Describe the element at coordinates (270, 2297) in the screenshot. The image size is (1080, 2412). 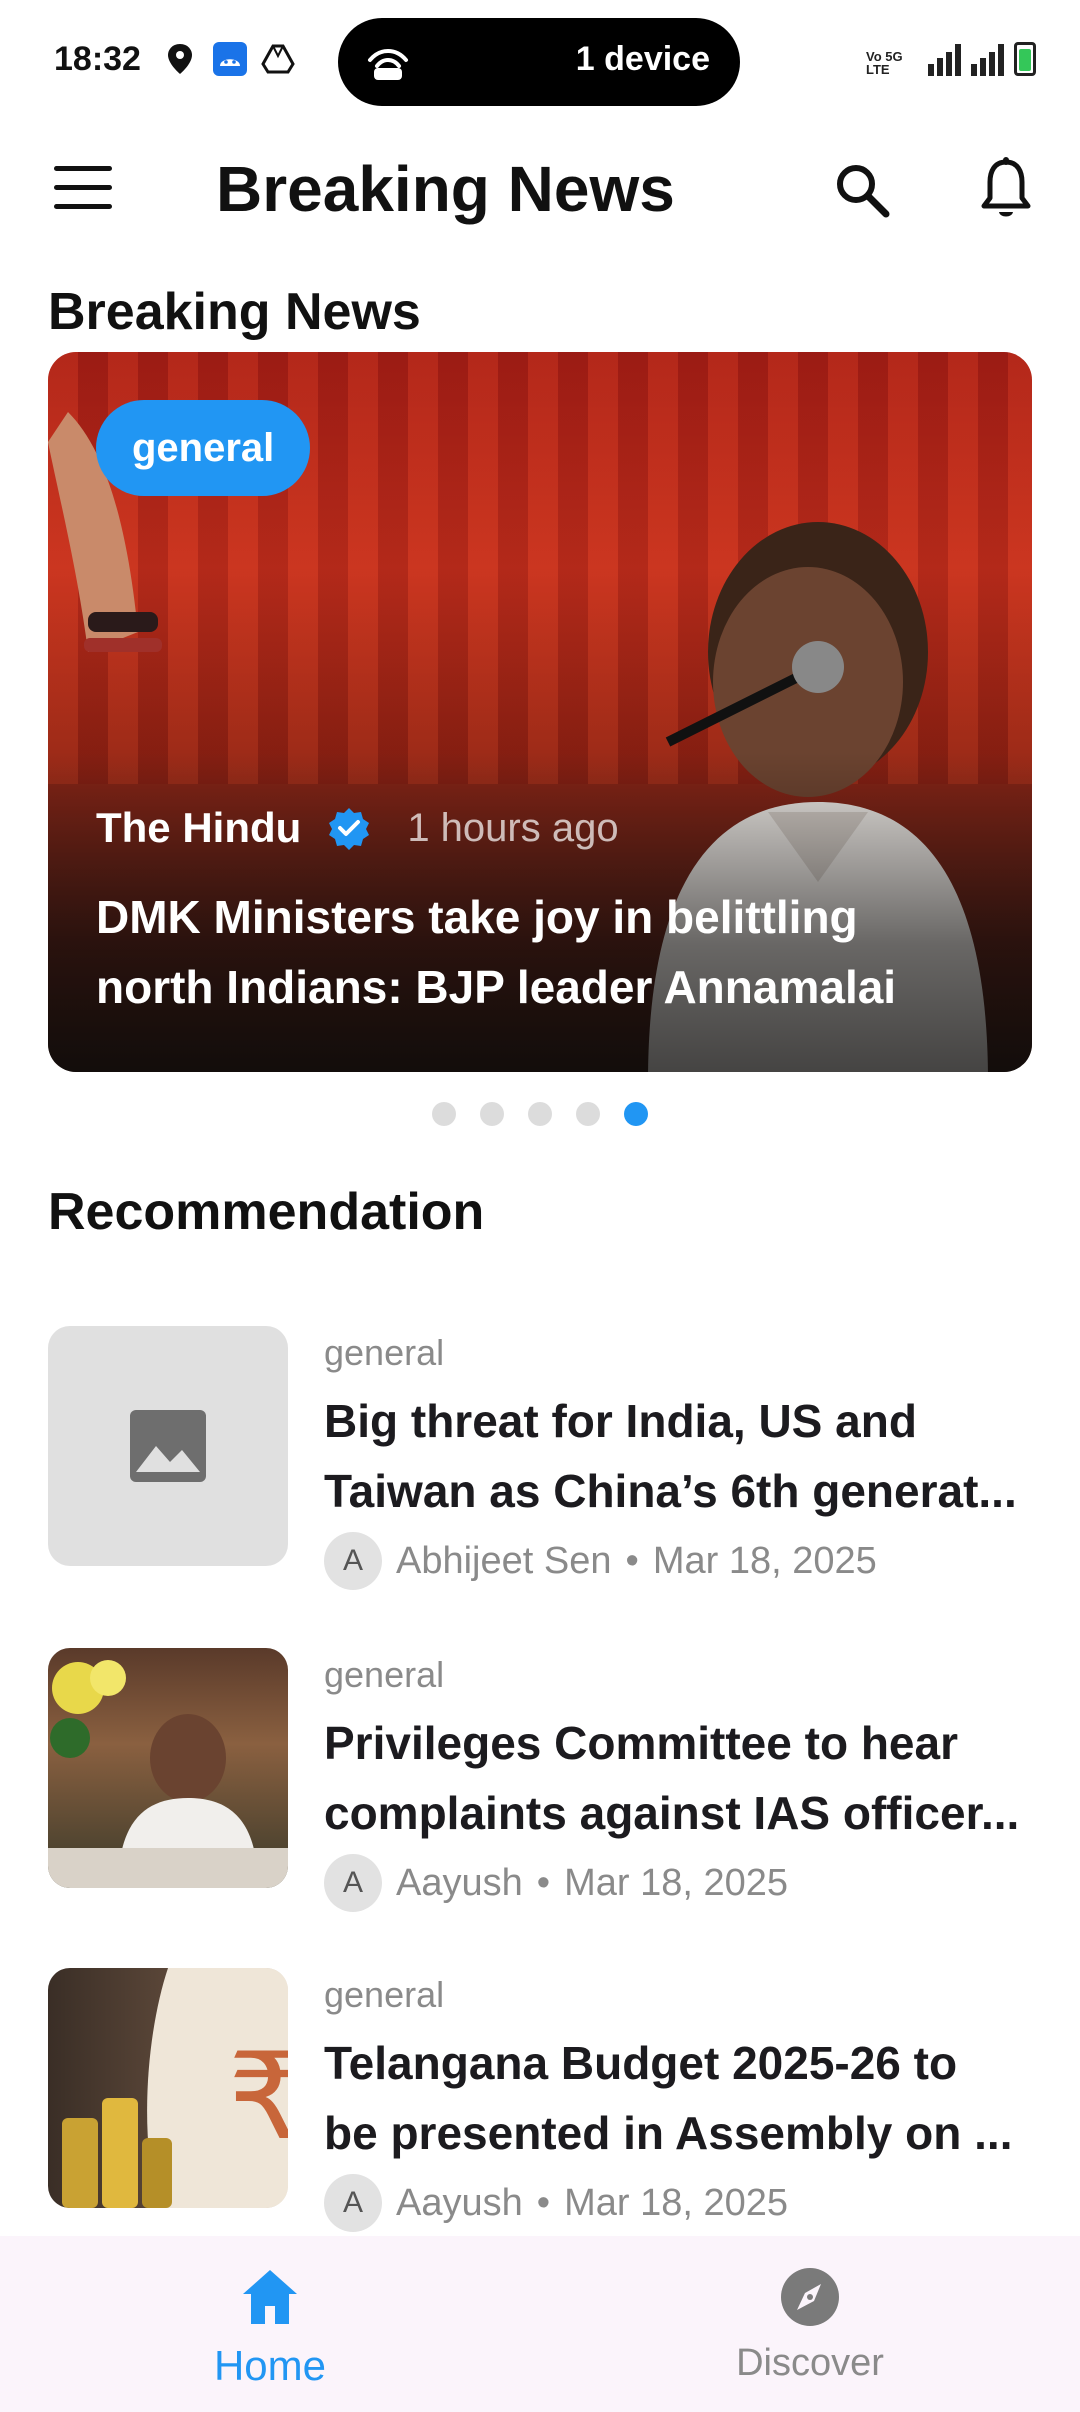
I see `home-icon` at that location.